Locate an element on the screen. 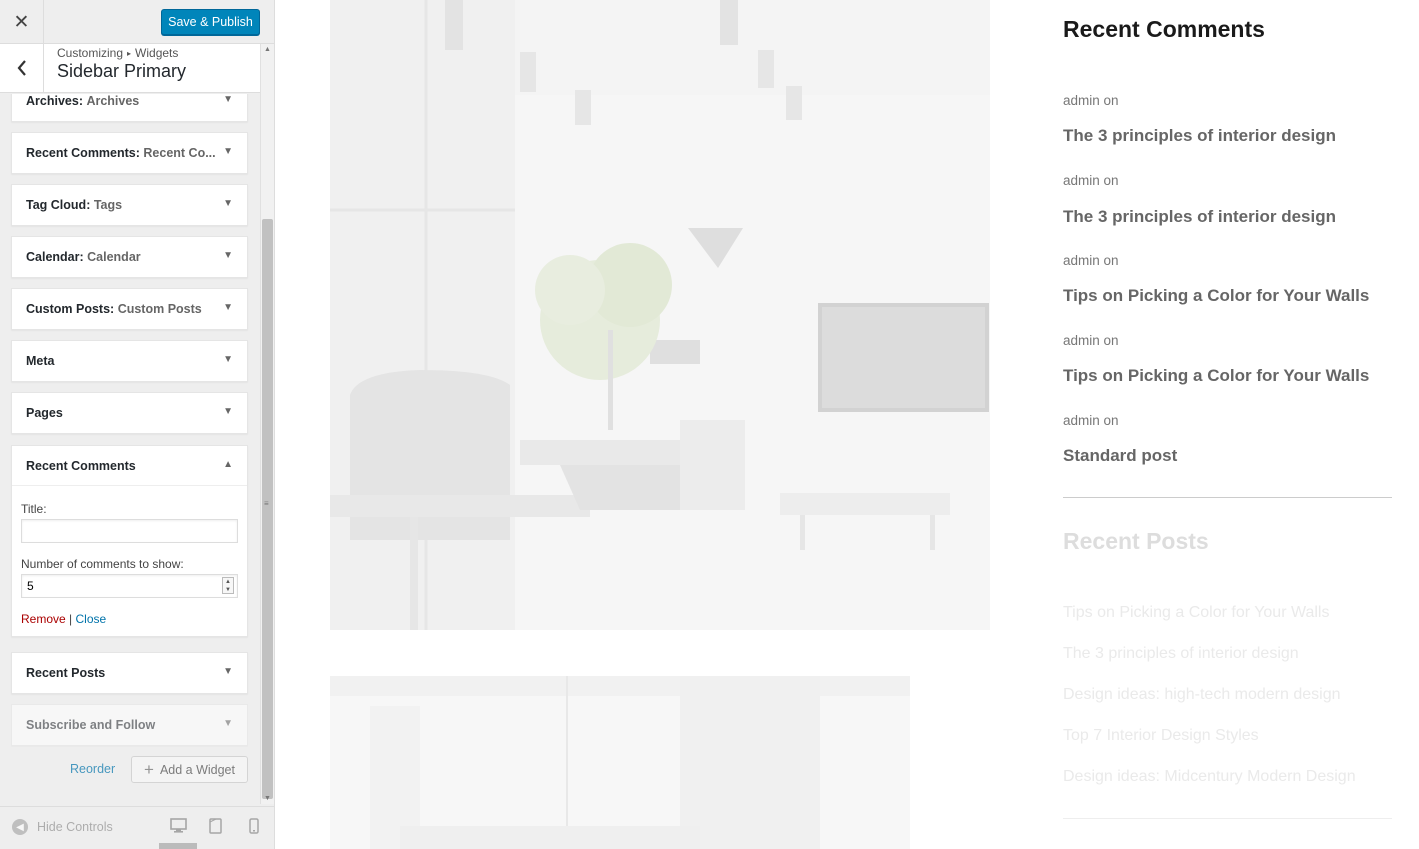  title-input is located at coordinates (129, 531).